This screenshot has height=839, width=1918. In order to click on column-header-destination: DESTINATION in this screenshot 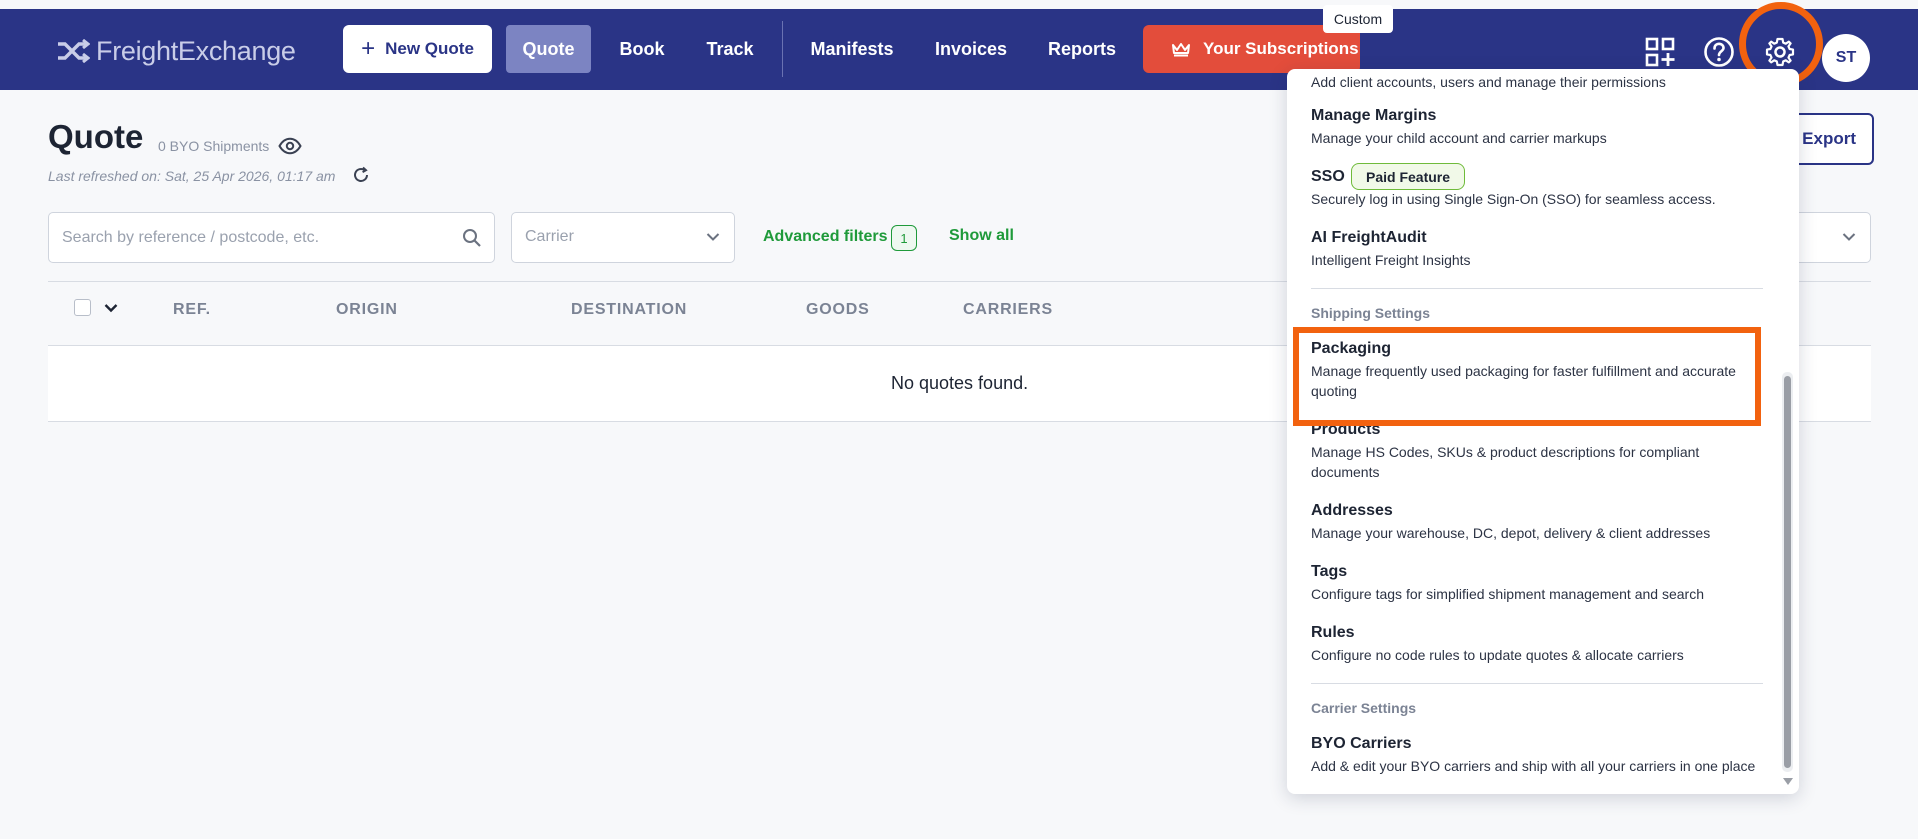, I will do `click(629, 310)`.